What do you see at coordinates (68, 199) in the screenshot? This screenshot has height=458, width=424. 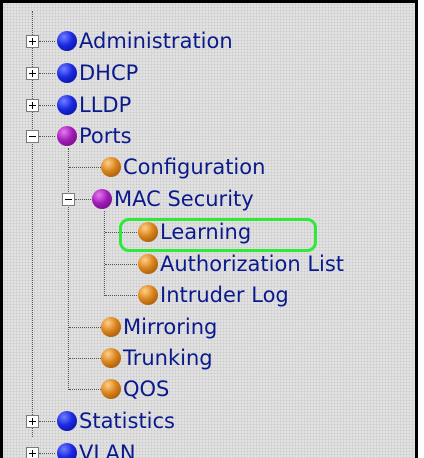 I see `collapse-mac-security-icon` at bounding box center [68, 199].